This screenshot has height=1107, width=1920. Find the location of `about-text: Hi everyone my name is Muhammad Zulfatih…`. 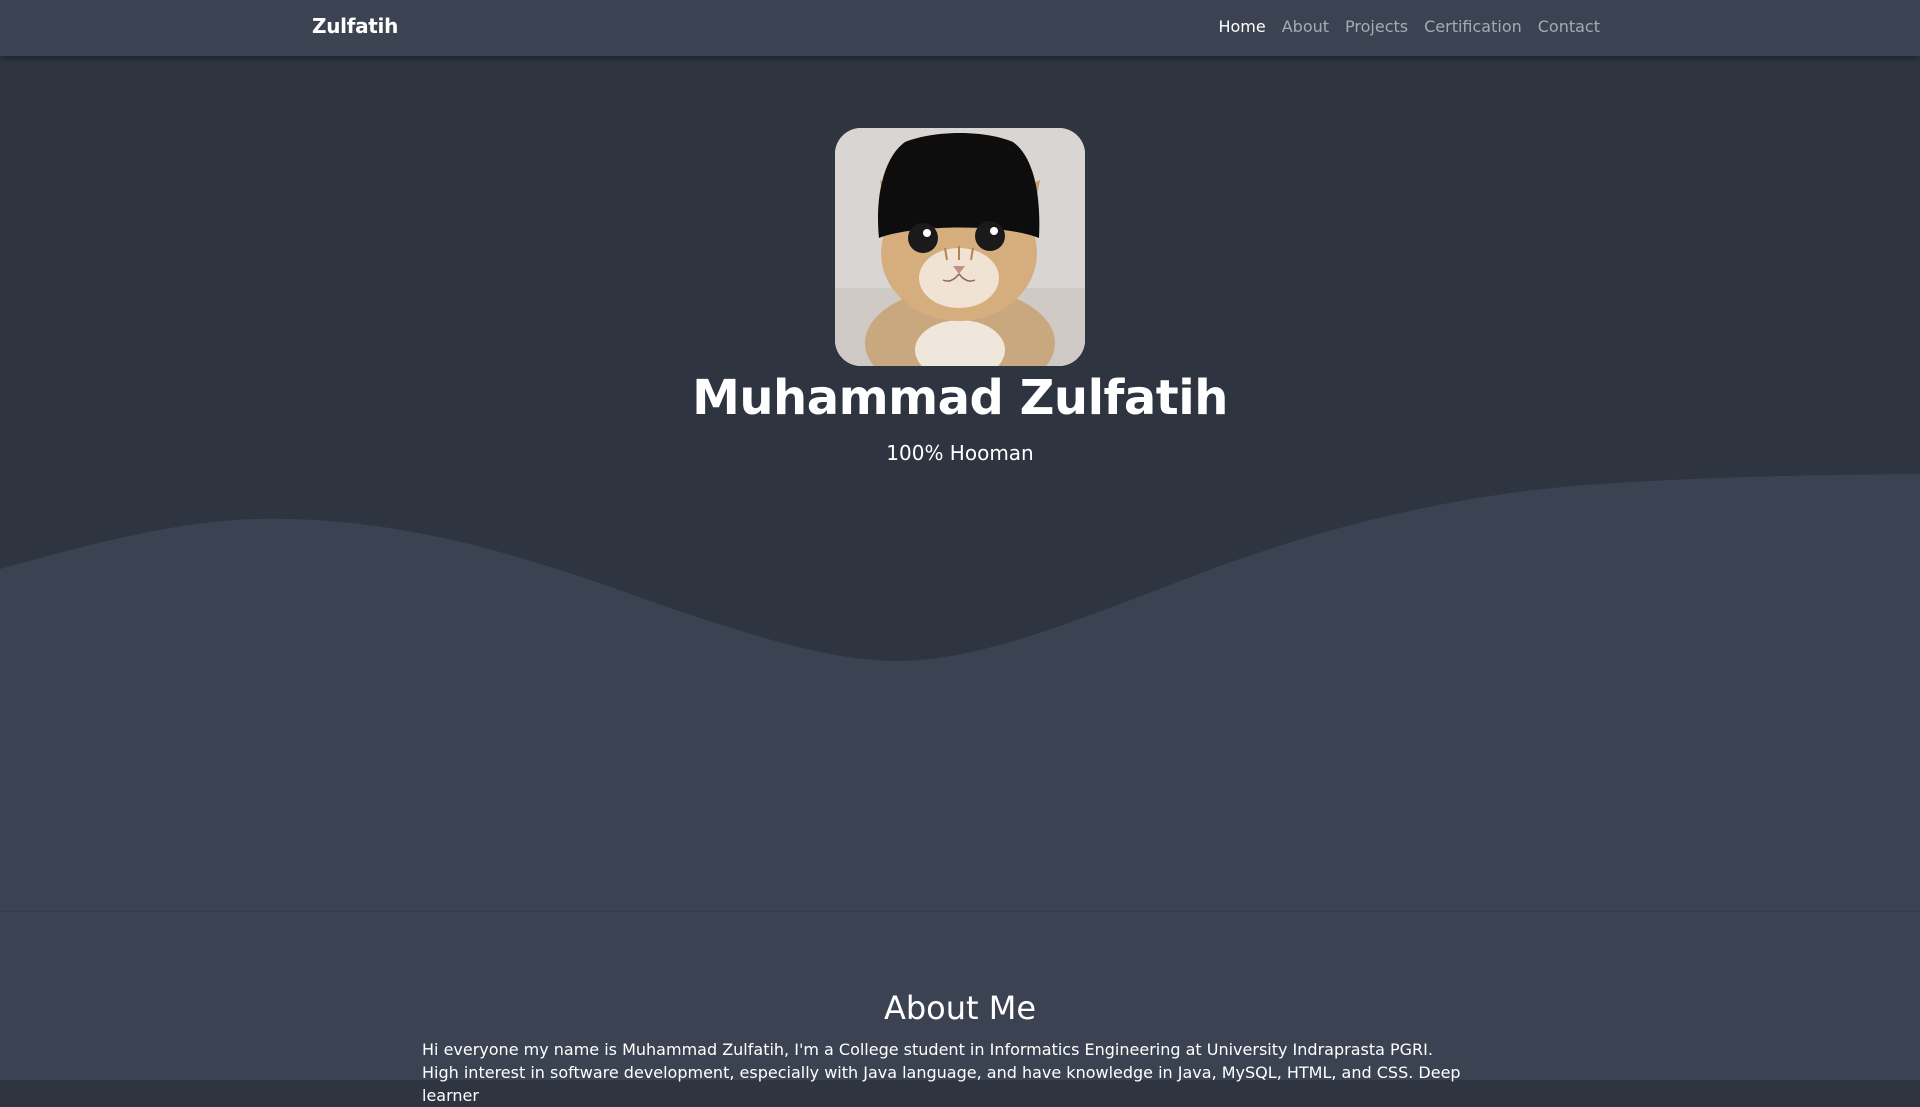

about-text: Hi everyone my name is Muhammad Zulfatih… is located at coordinates (941, 1072).